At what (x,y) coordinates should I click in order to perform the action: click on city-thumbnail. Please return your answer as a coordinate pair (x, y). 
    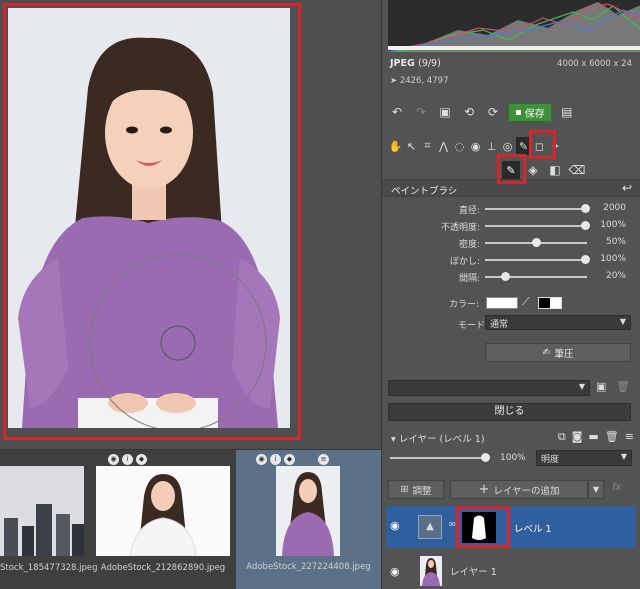
    Looking at the image, I should click on (42, 511).